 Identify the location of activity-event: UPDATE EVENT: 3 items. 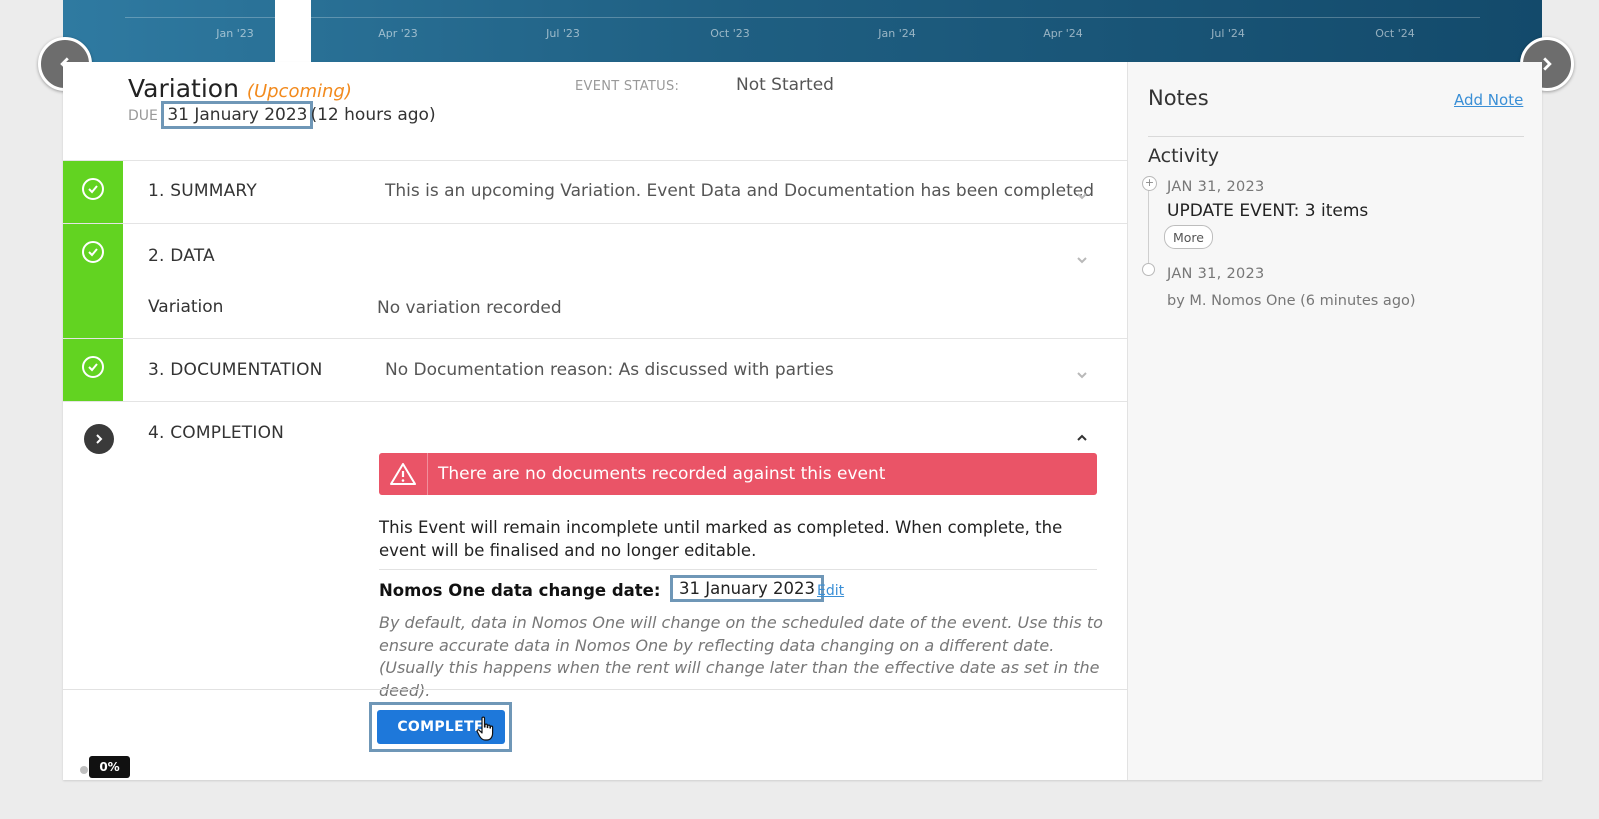
(1268, 211).